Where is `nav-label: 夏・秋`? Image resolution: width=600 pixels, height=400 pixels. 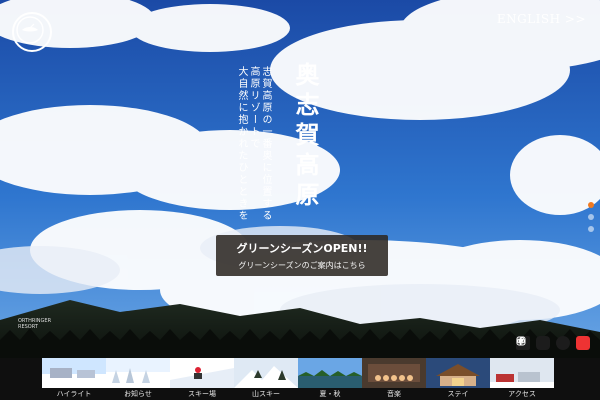 nav-label: 夏・秋 is located at coordinates (330, 394).